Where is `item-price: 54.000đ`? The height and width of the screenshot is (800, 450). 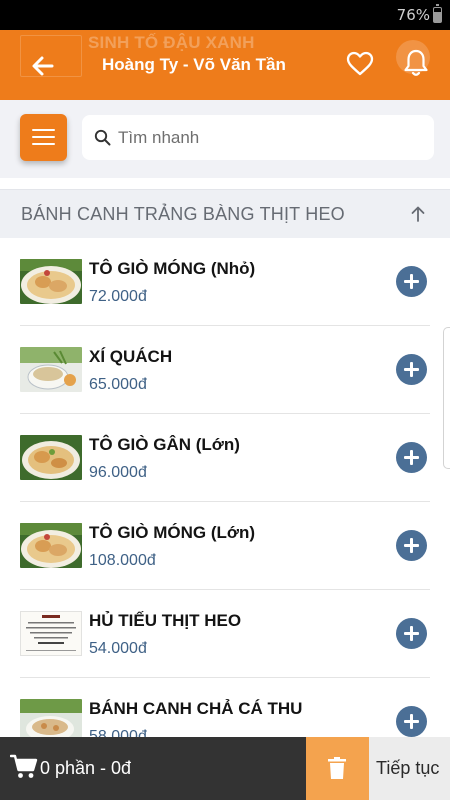
item-price: 54.000đ is located at coordinates (118, 648).